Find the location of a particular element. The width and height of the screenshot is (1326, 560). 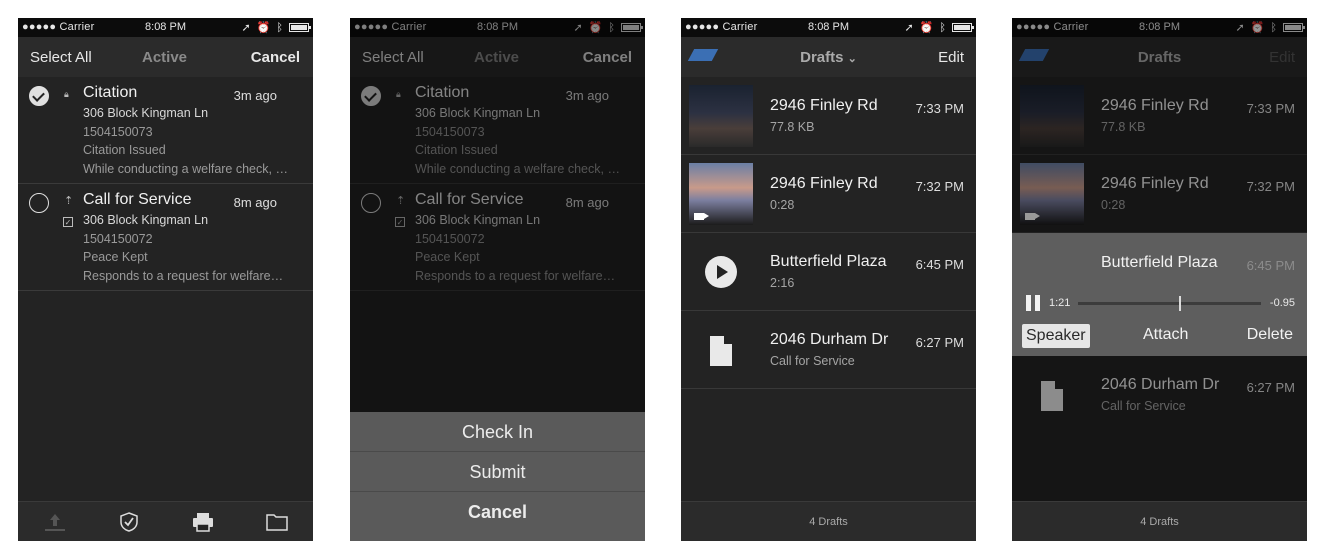

video-camera-icon is located at coordinates (701, 216).